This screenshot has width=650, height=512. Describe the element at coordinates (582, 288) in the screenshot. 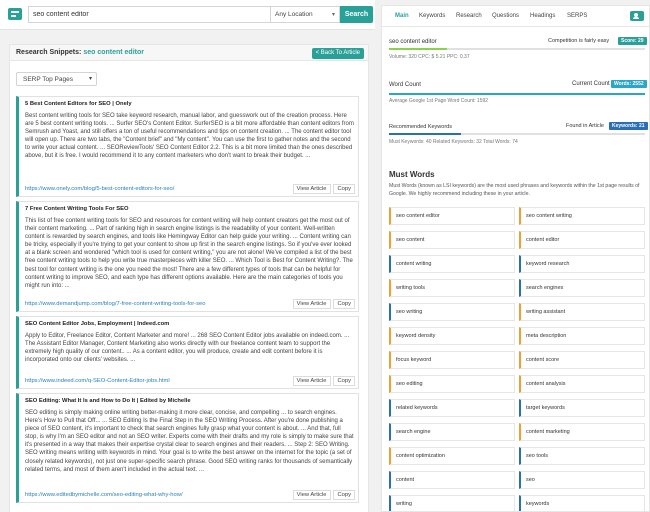

I see `must-word-item: search engines` at that location.